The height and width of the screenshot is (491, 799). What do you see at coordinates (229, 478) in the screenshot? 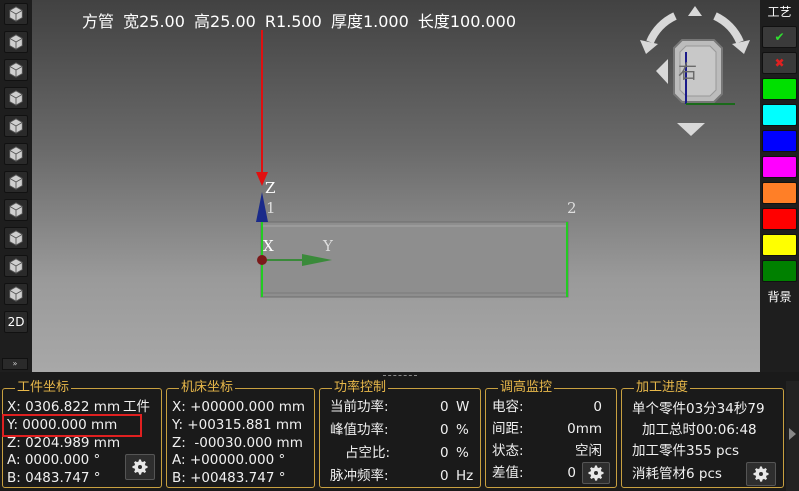
I see `machine-b: B: +00483.747 °` at bounding box center [229, 478].